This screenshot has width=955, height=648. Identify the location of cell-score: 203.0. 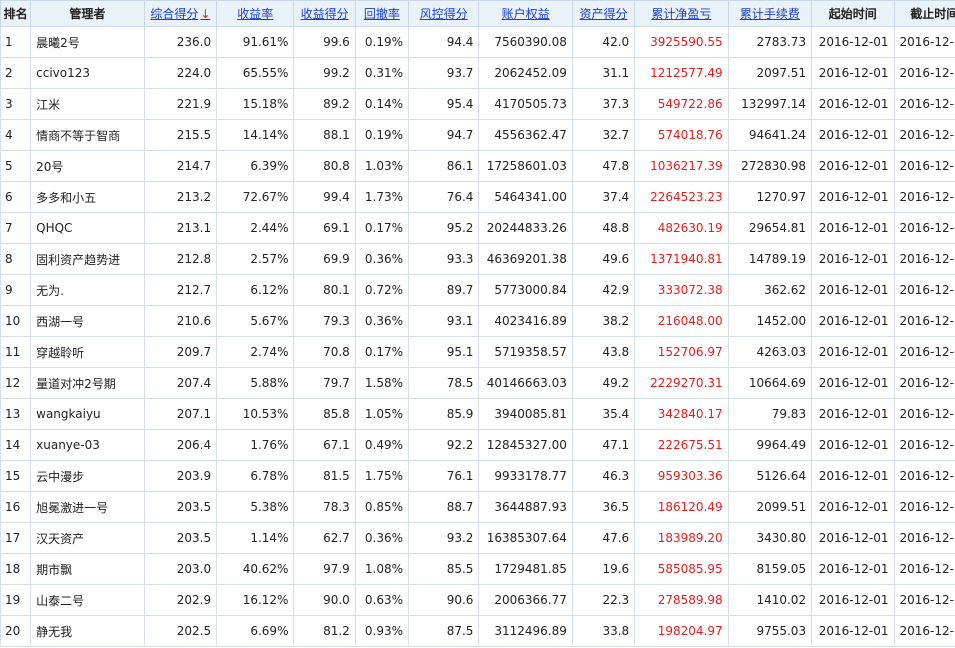
(180, 569).